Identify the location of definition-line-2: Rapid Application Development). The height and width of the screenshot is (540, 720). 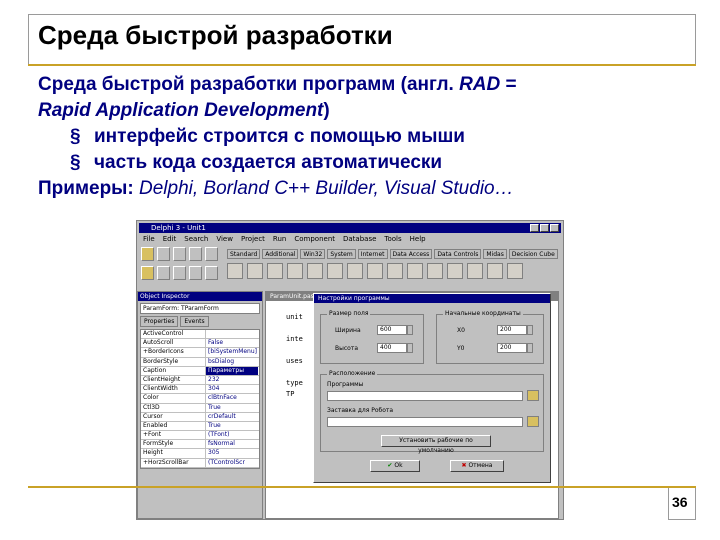
(184, 110).